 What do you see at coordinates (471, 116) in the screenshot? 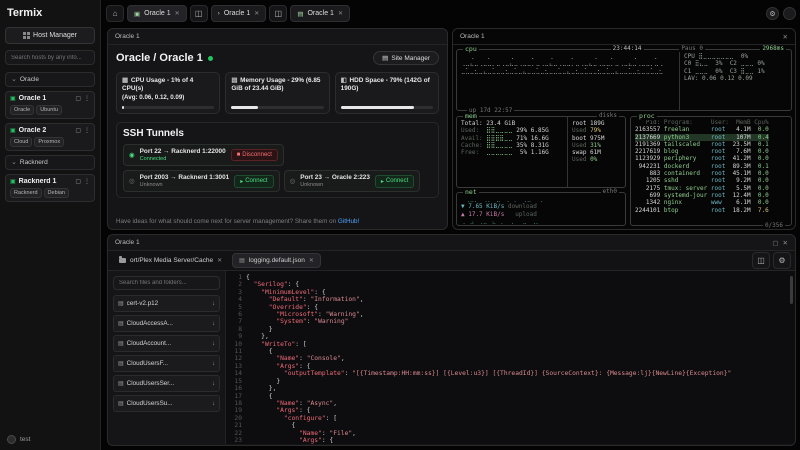
I see `mem-box-title: mem` at bounding box center [471, 116].